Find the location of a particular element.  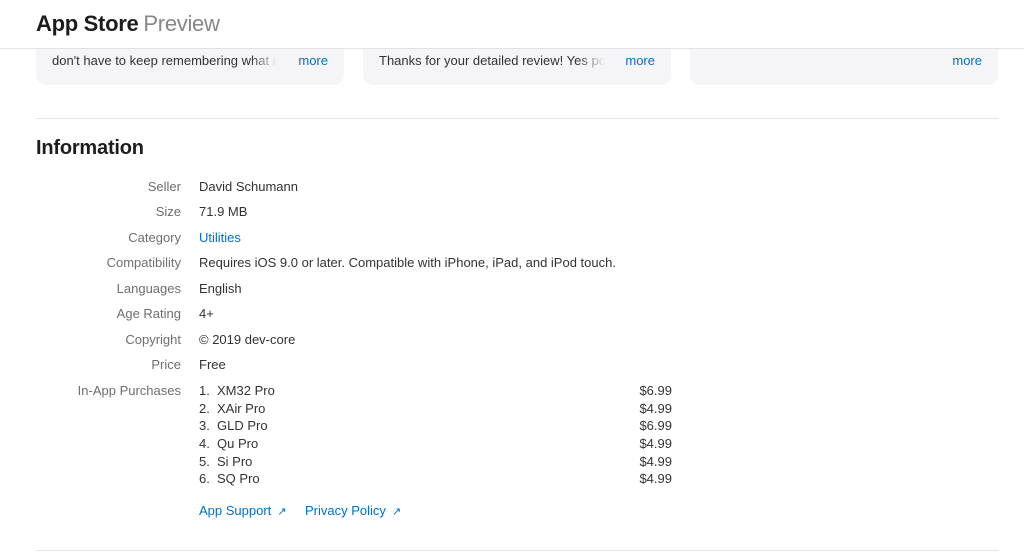

app-store-preview-logo: App Store Preview is located at coordinates (128, 24).